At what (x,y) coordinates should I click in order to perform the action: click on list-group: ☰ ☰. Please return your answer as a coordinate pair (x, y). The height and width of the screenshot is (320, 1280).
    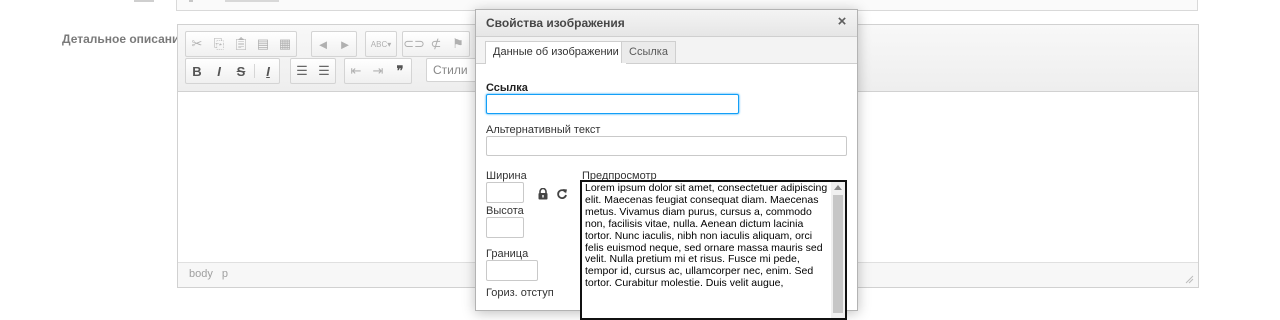
    Looking at the image, I should click on (313, 71).